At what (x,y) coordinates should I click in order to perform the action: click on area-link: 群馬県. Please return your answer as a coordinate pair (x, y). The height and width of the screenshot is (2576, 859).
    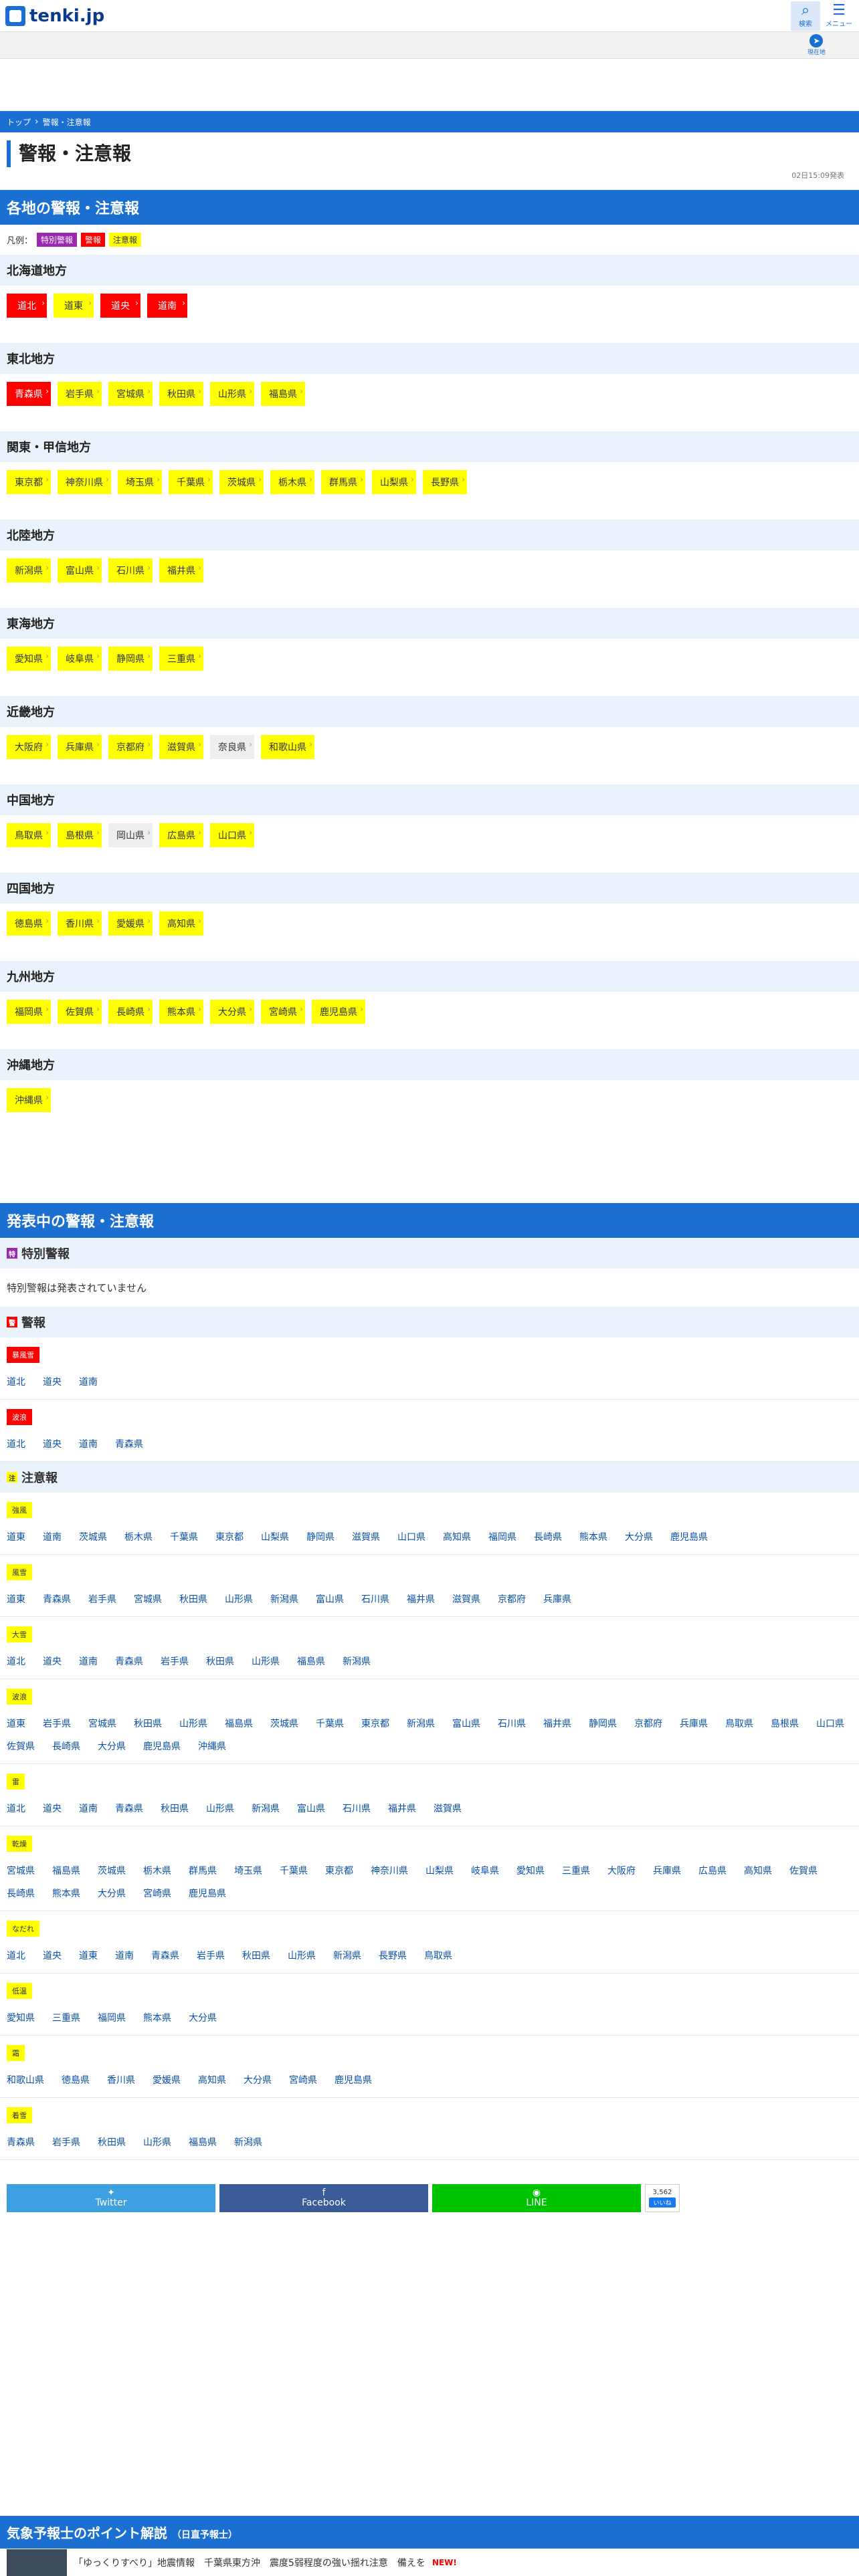
    Looking at the image, I should click on (203, 1871).